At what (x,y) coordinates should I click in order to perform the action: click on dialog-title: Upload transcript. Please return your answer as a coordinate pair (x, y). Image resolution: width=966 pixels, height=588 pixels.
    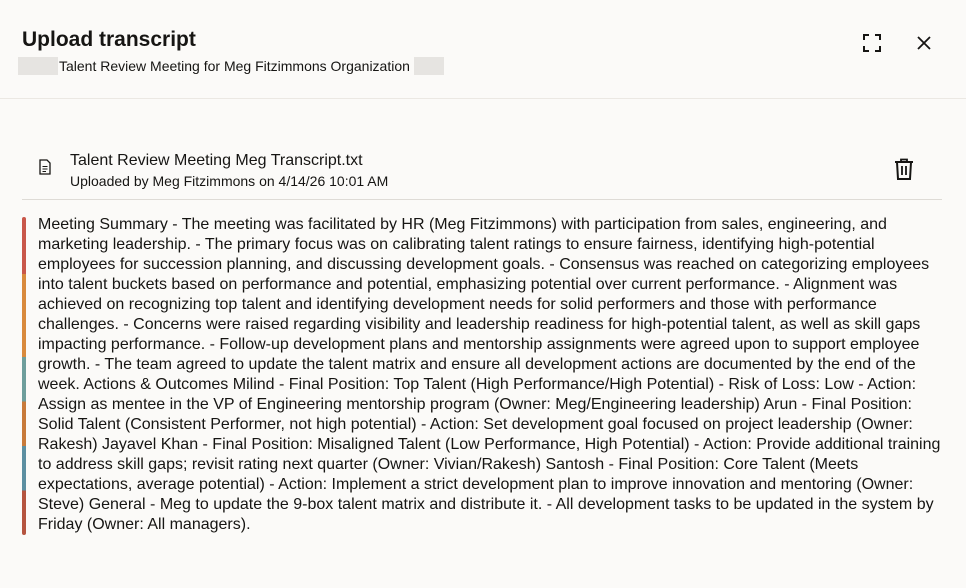
    Looking at the image, I should click on (109, 39).